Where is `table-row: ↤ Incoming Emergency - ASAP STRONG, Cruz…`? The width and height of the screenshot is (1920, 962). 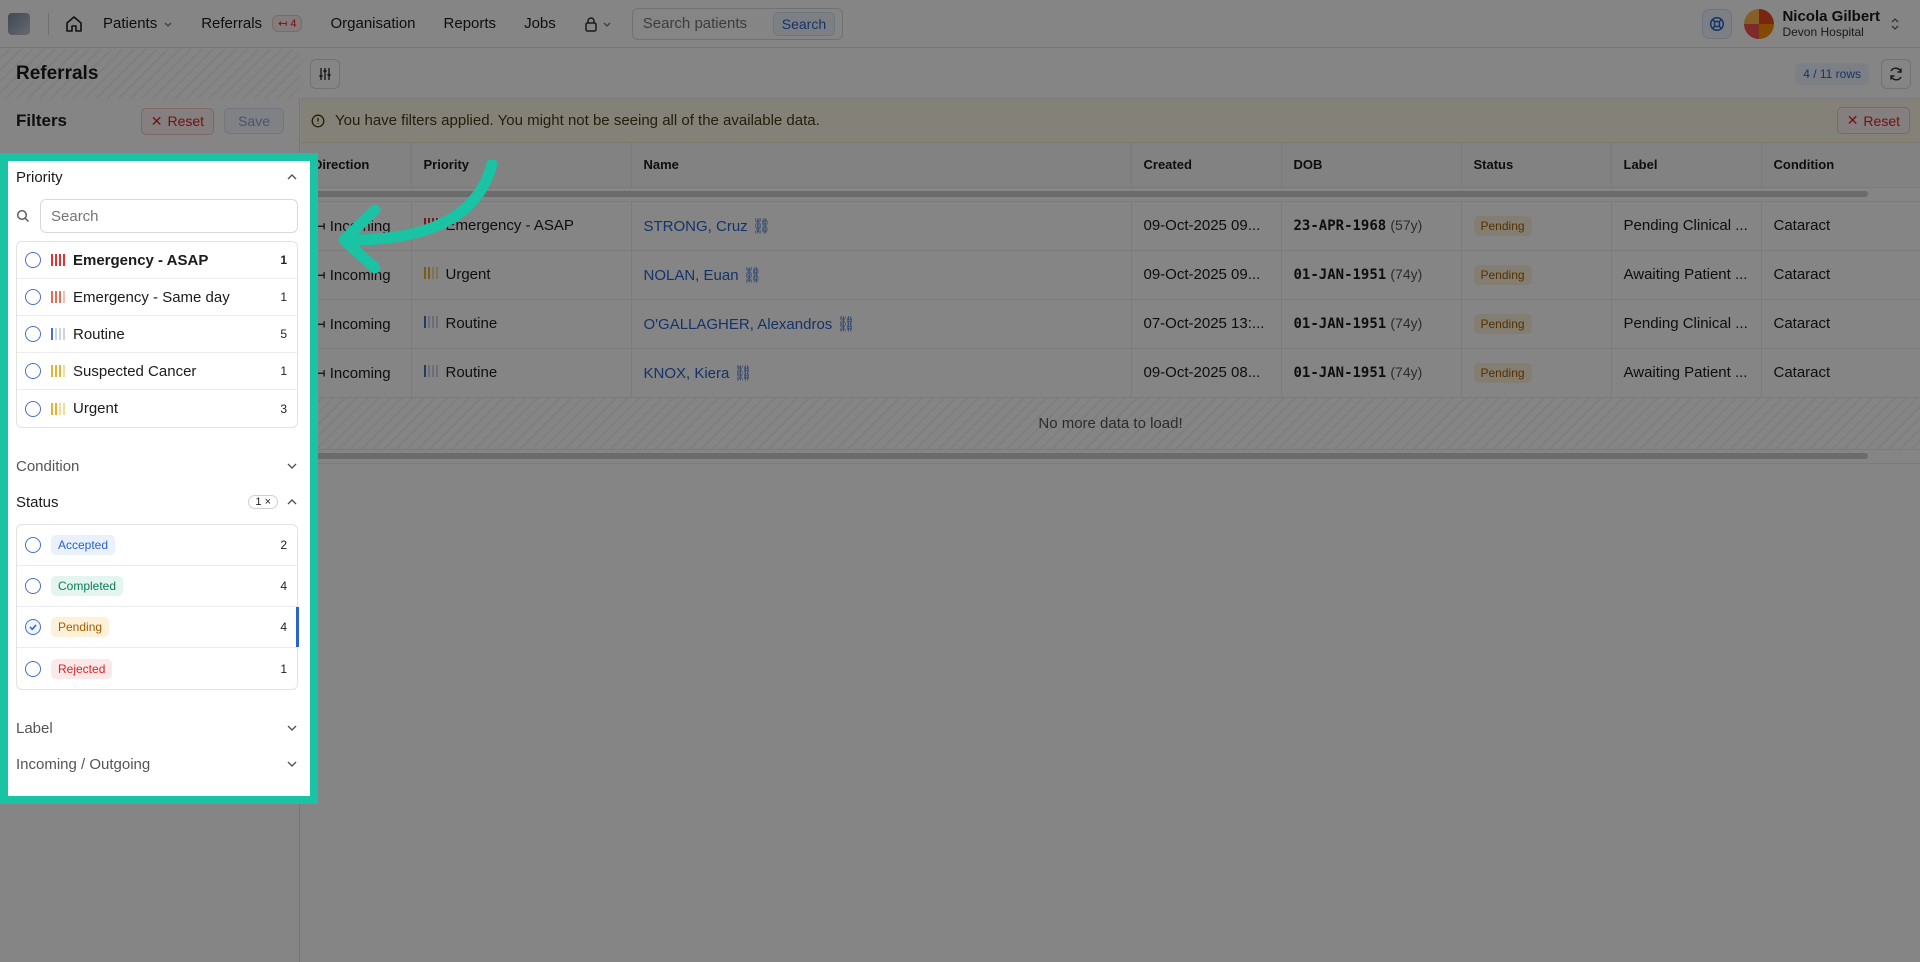 table-row: ↤ Incoming Emergency - ASAP STRONG, Cruz… is located at coordinates (1110, 226).